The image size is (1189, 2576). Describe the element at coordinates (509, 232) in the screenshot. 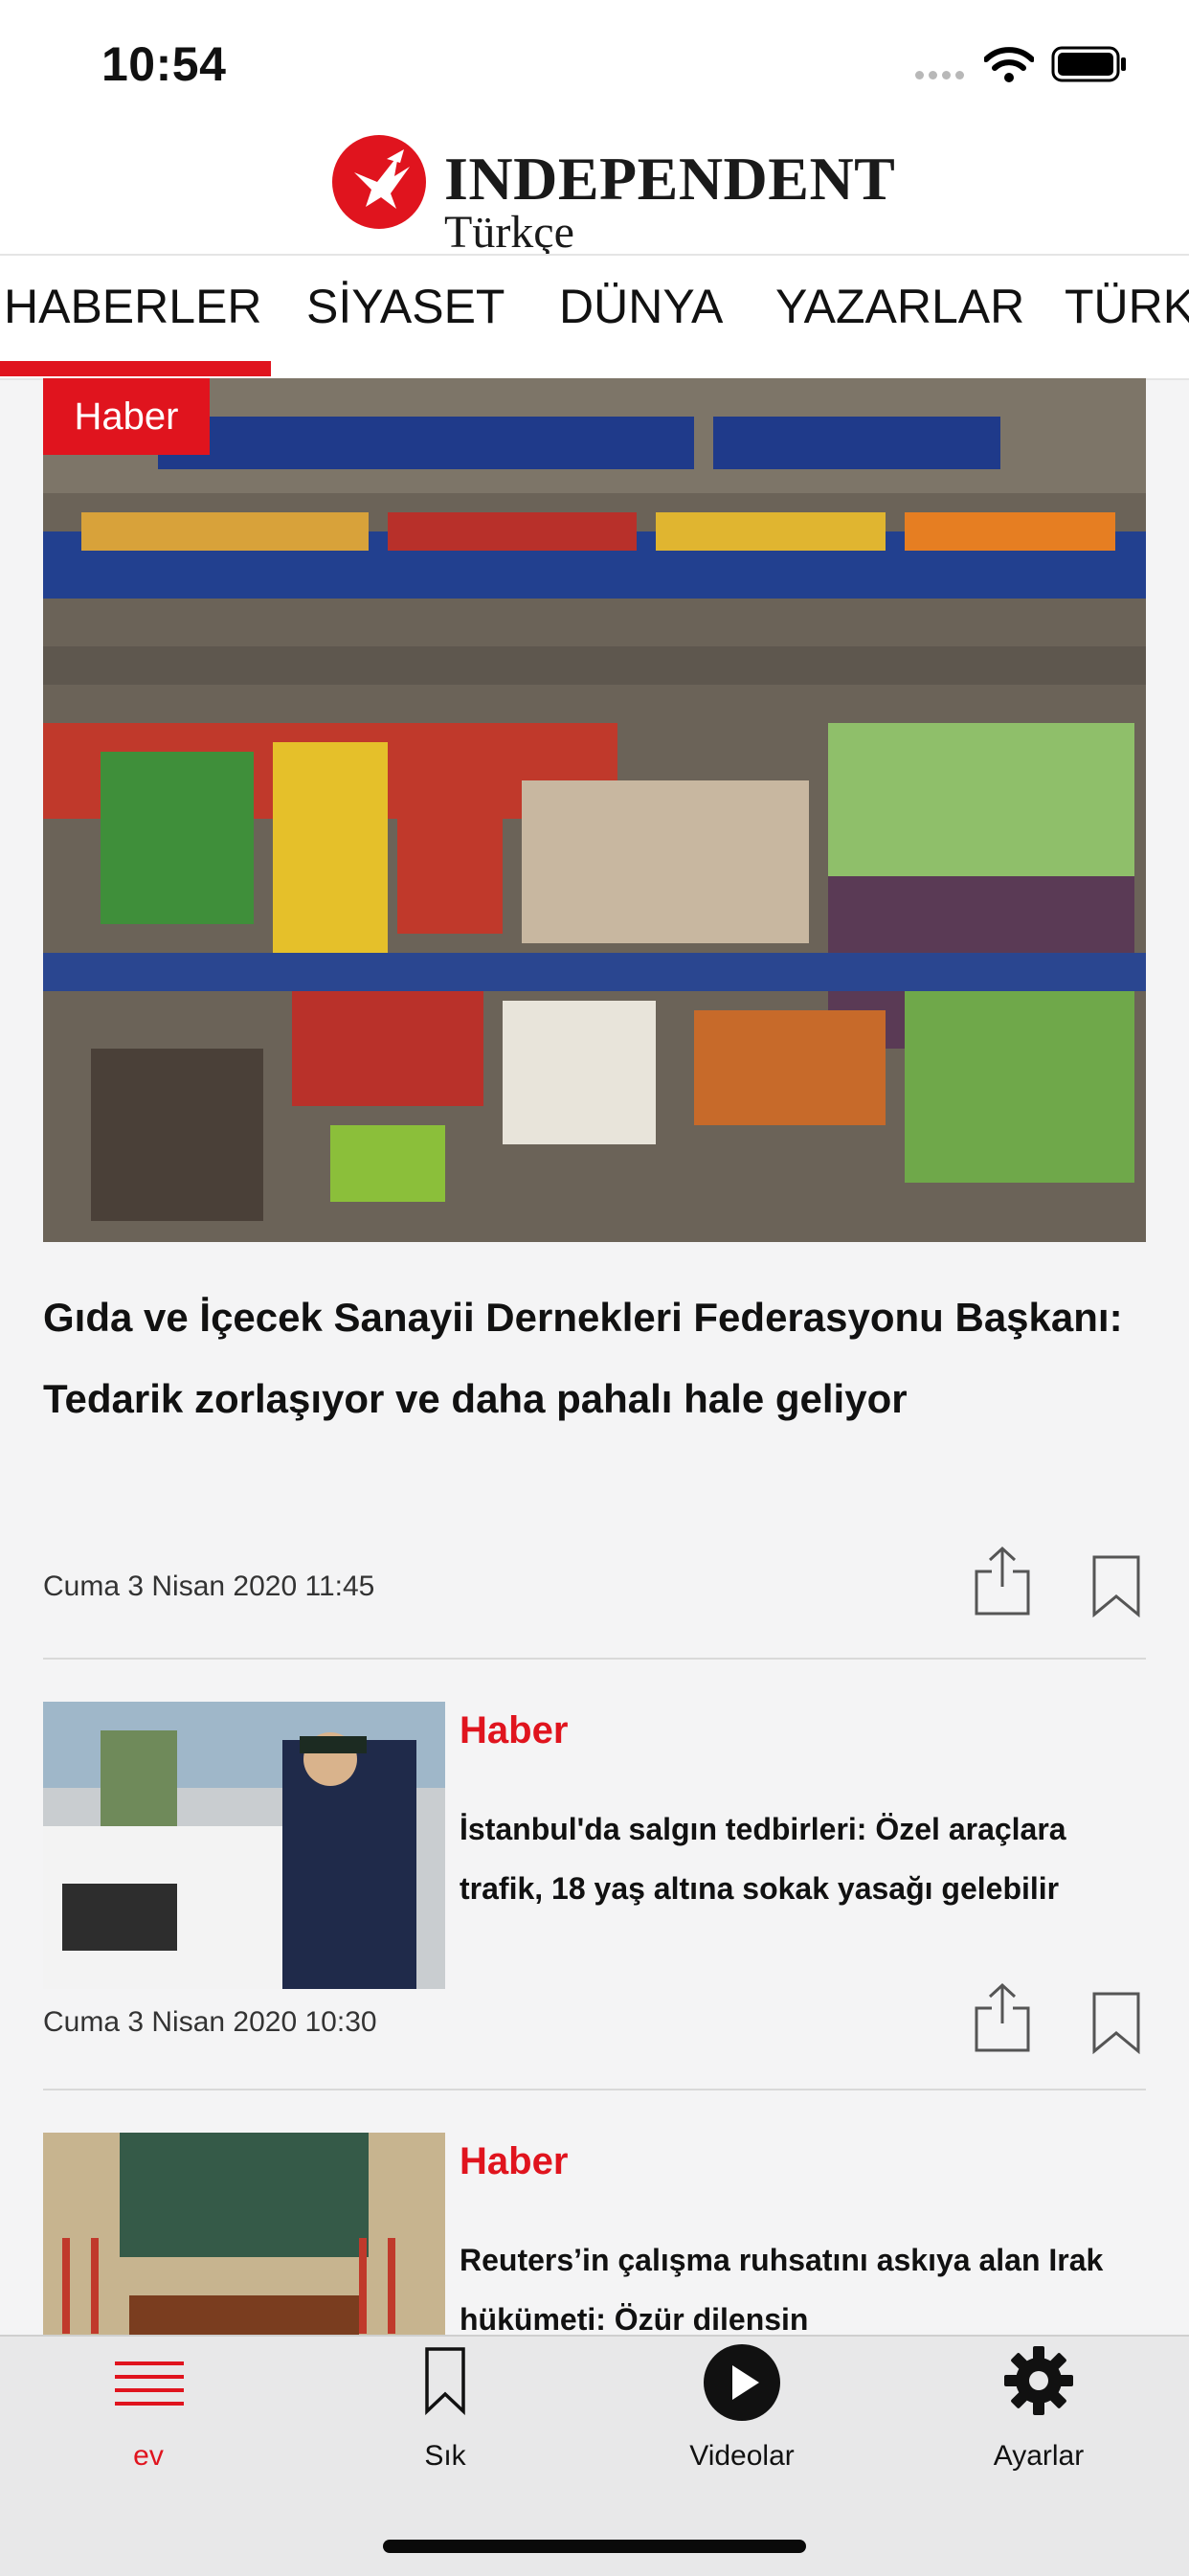

I see `brand-subtitle: Türkçe` at that location.